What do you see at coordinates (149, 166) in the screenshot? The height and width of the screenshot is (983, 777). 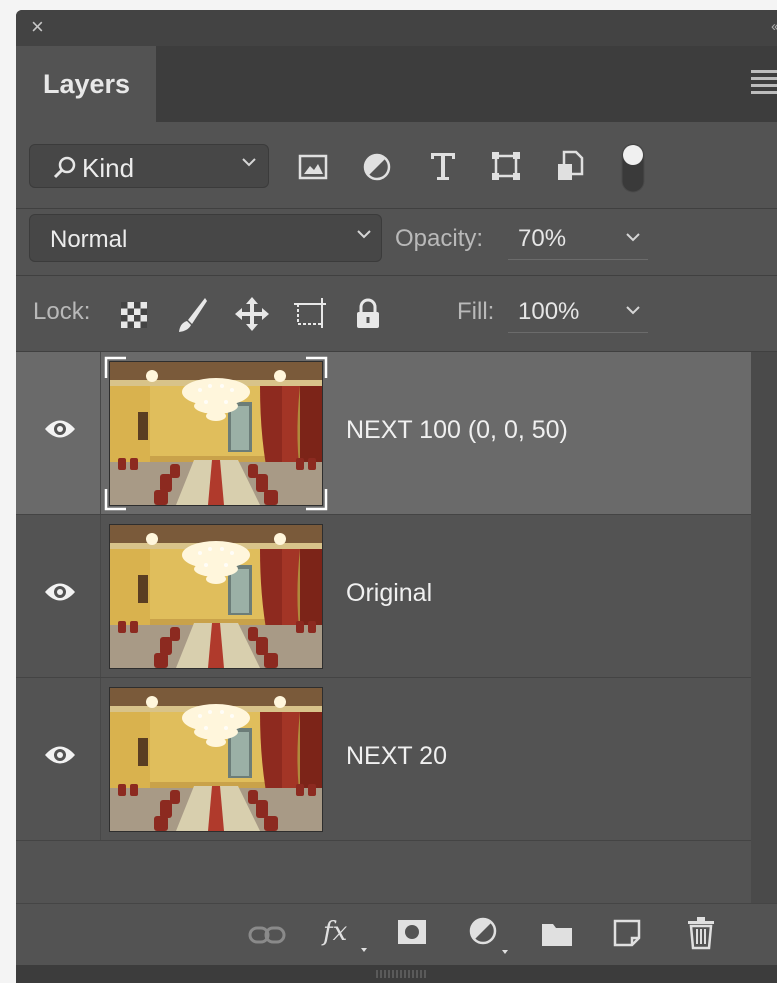 I see `filter-kind-select: Kind` at bounding box center [149, 166].